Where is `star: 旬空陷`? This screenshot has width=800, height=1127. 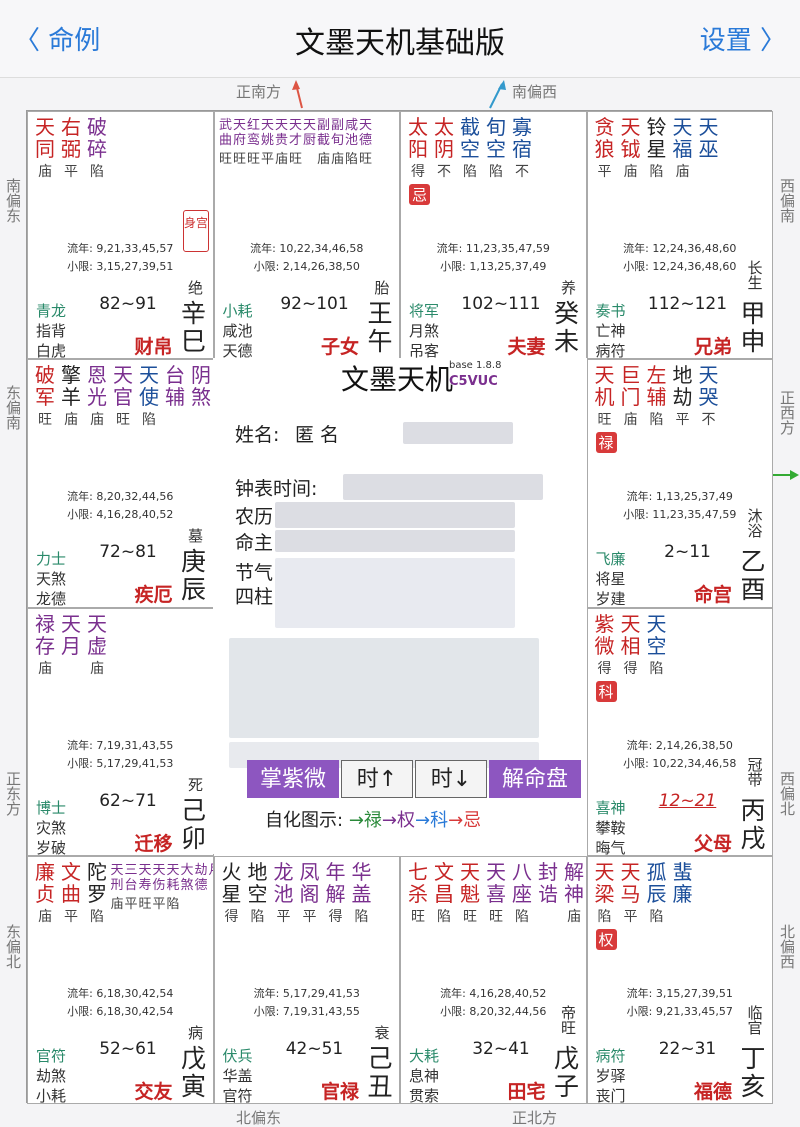 star: 旬空陷 is located at coordinates (496, 148).